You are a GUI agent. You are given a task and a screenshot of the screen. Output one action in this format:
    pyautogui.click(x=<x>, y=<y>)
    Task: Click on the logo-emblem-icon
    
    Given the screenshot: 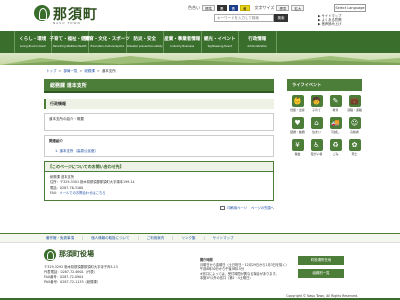 What is the action you would take?
    pyautogui.click(x=42, y=13)
    